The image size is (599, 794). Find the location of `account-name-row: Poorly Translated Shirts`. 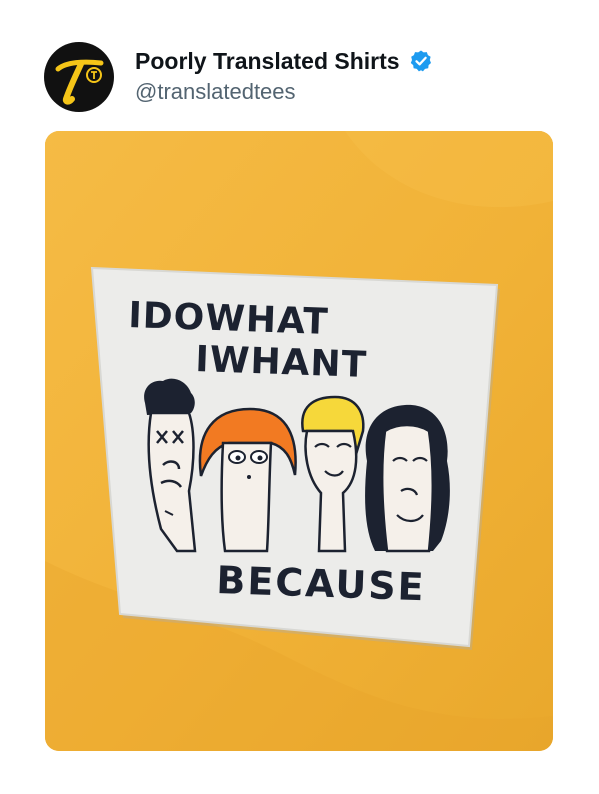

account-name-row: Poorly Translated Shirts is located at coordinates (284, 61).